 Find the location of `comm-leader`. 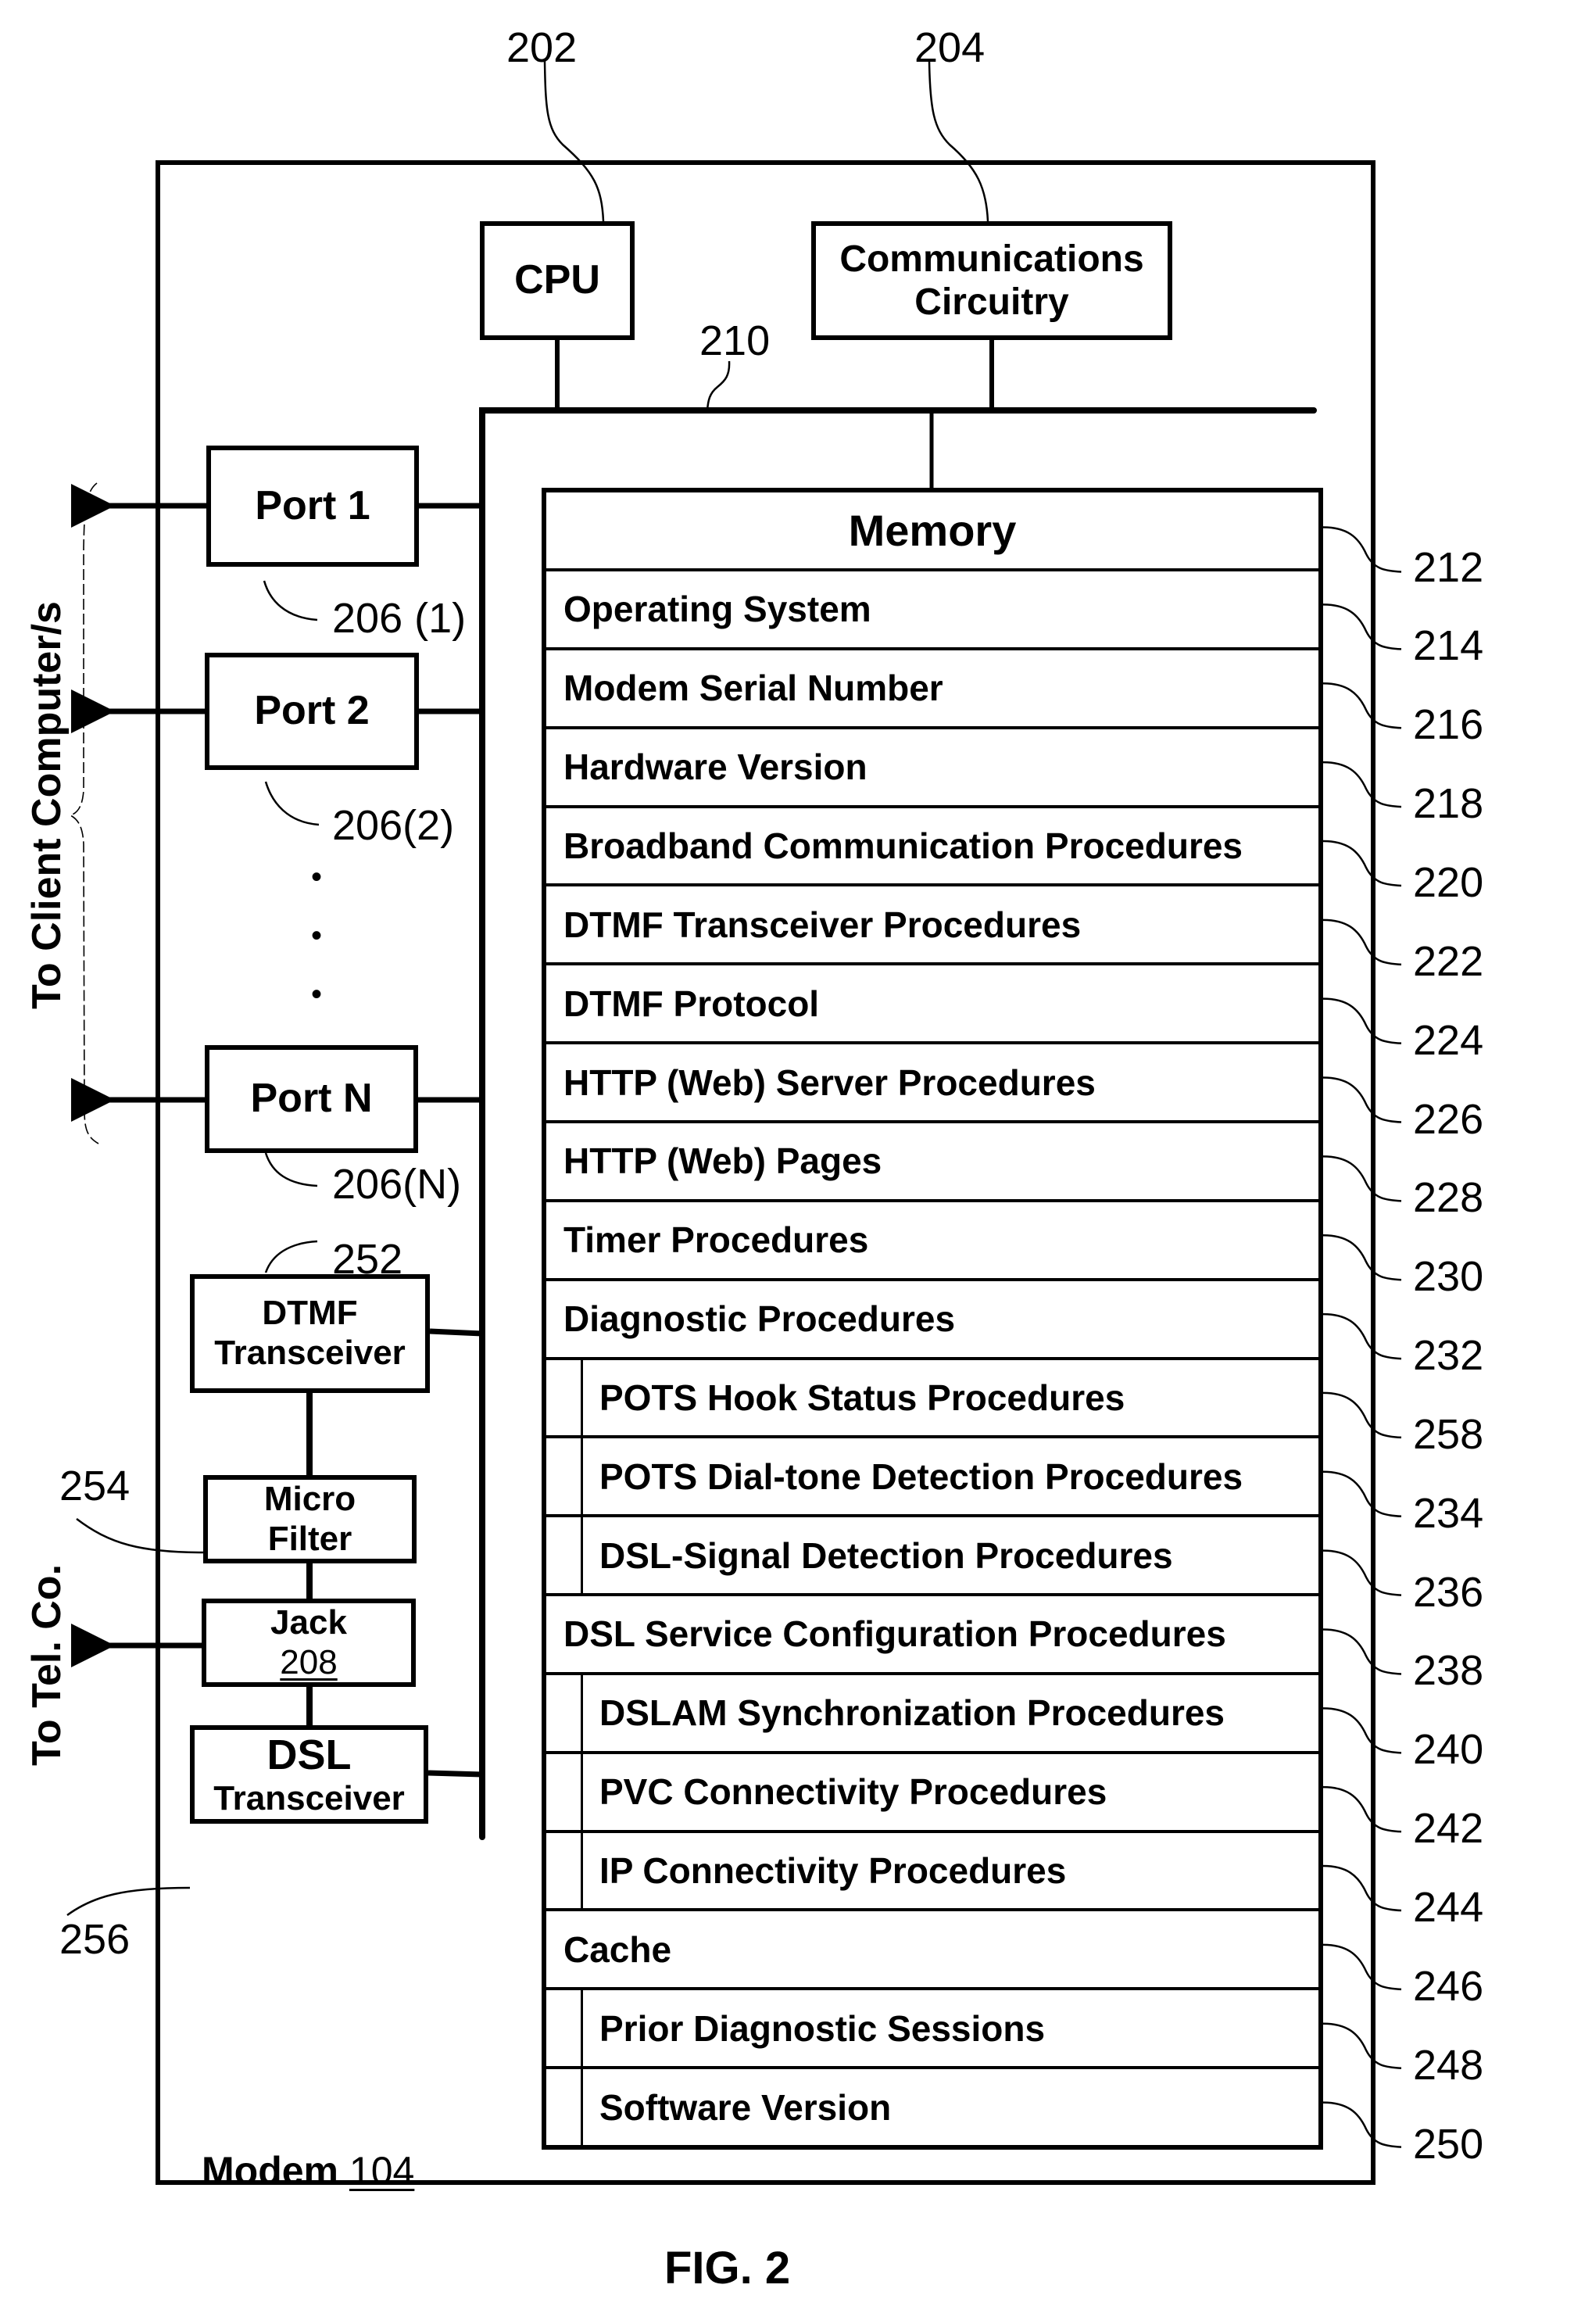

comm-leader is located at coordinates (959, 141).